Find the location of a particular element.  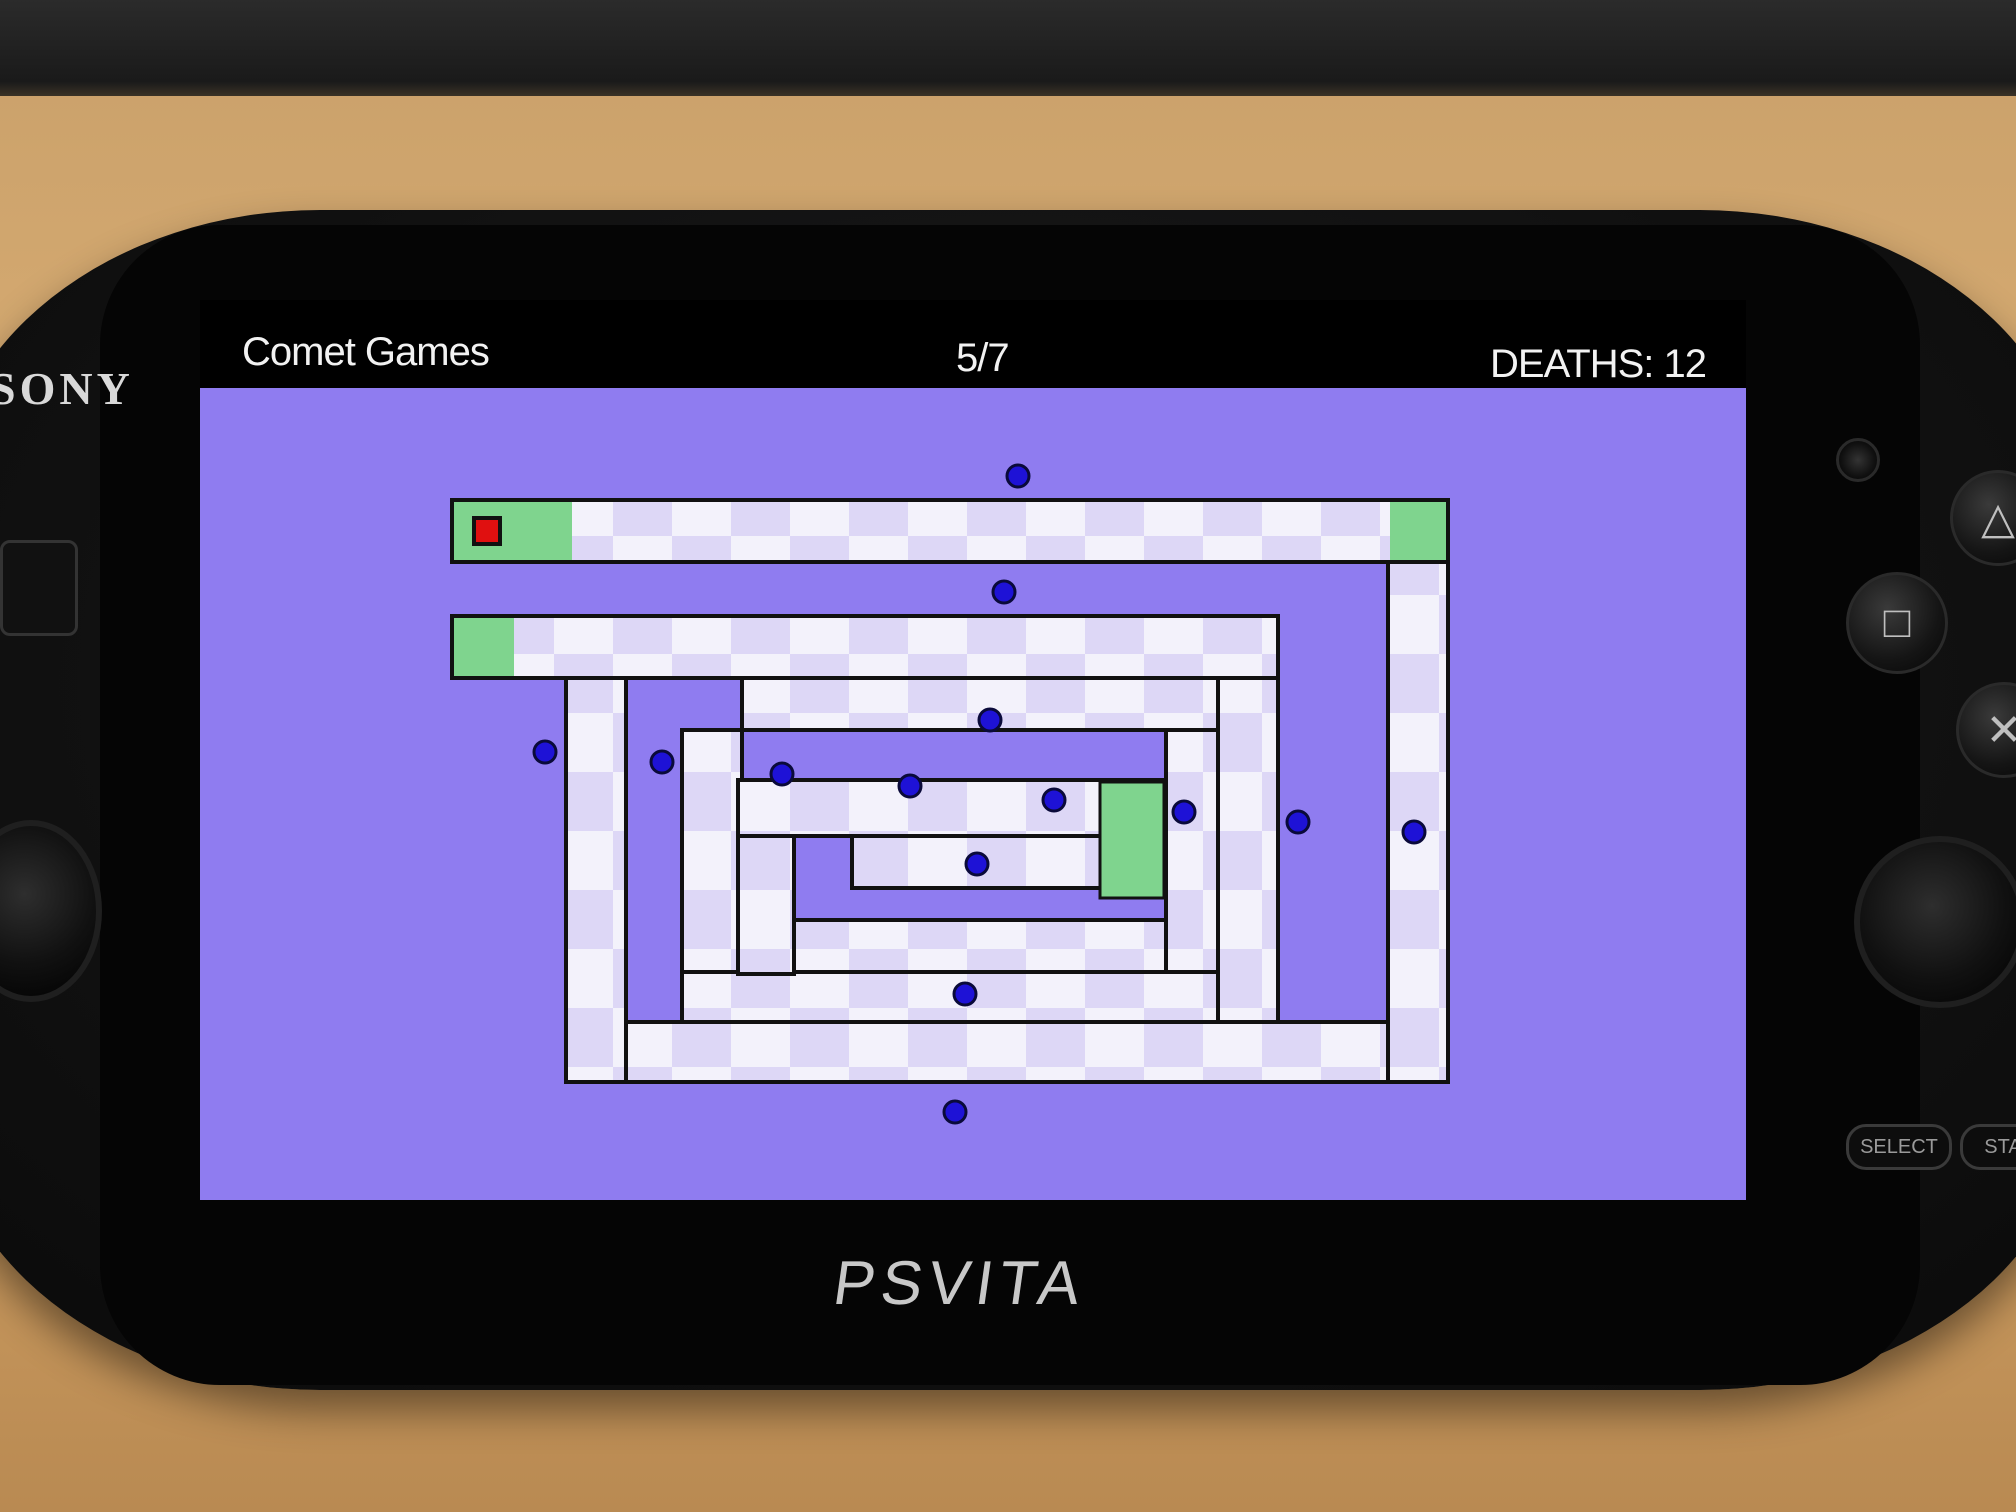

psvita-logo: PSVITA is located at coordinates (960, 1283).